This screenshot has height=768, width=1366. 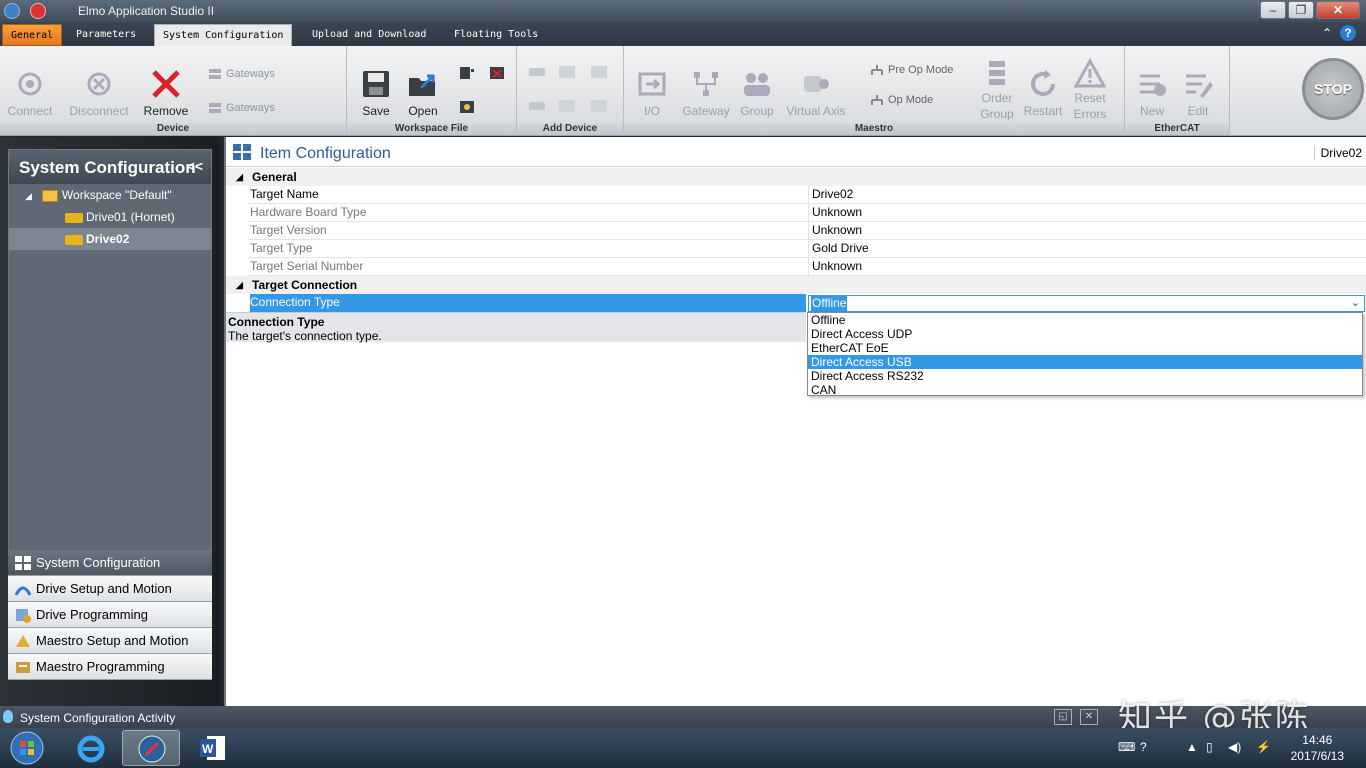 What do you see at coordinates (1355, 303) in the screenshot?
I see `chevron-down-icon: ⌄` at bounding box center [1355, 303].